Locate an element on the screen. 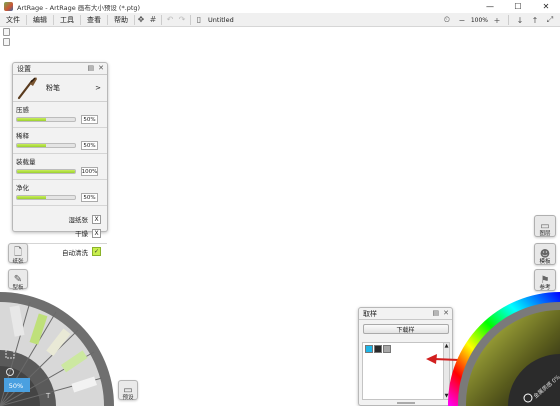 This screenshot has height=406, width=560. document-title: Untitled is located at coordinates (221, 19).